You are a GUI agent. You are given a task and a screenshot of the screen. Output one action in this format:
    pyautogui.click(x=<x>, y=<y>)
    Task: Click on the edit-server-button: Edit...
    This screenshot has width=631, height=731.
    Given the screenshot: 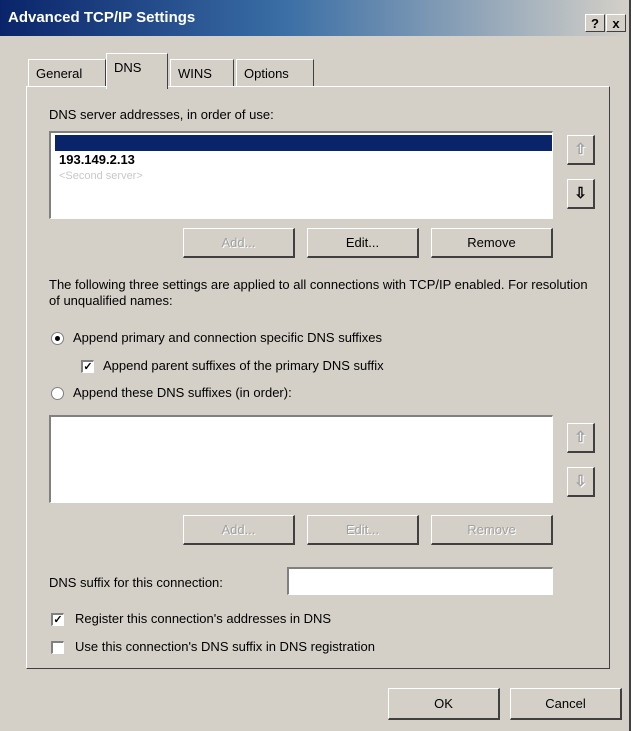 What is the action you would take?
    pyautogui.click(x=363, y=243)
    